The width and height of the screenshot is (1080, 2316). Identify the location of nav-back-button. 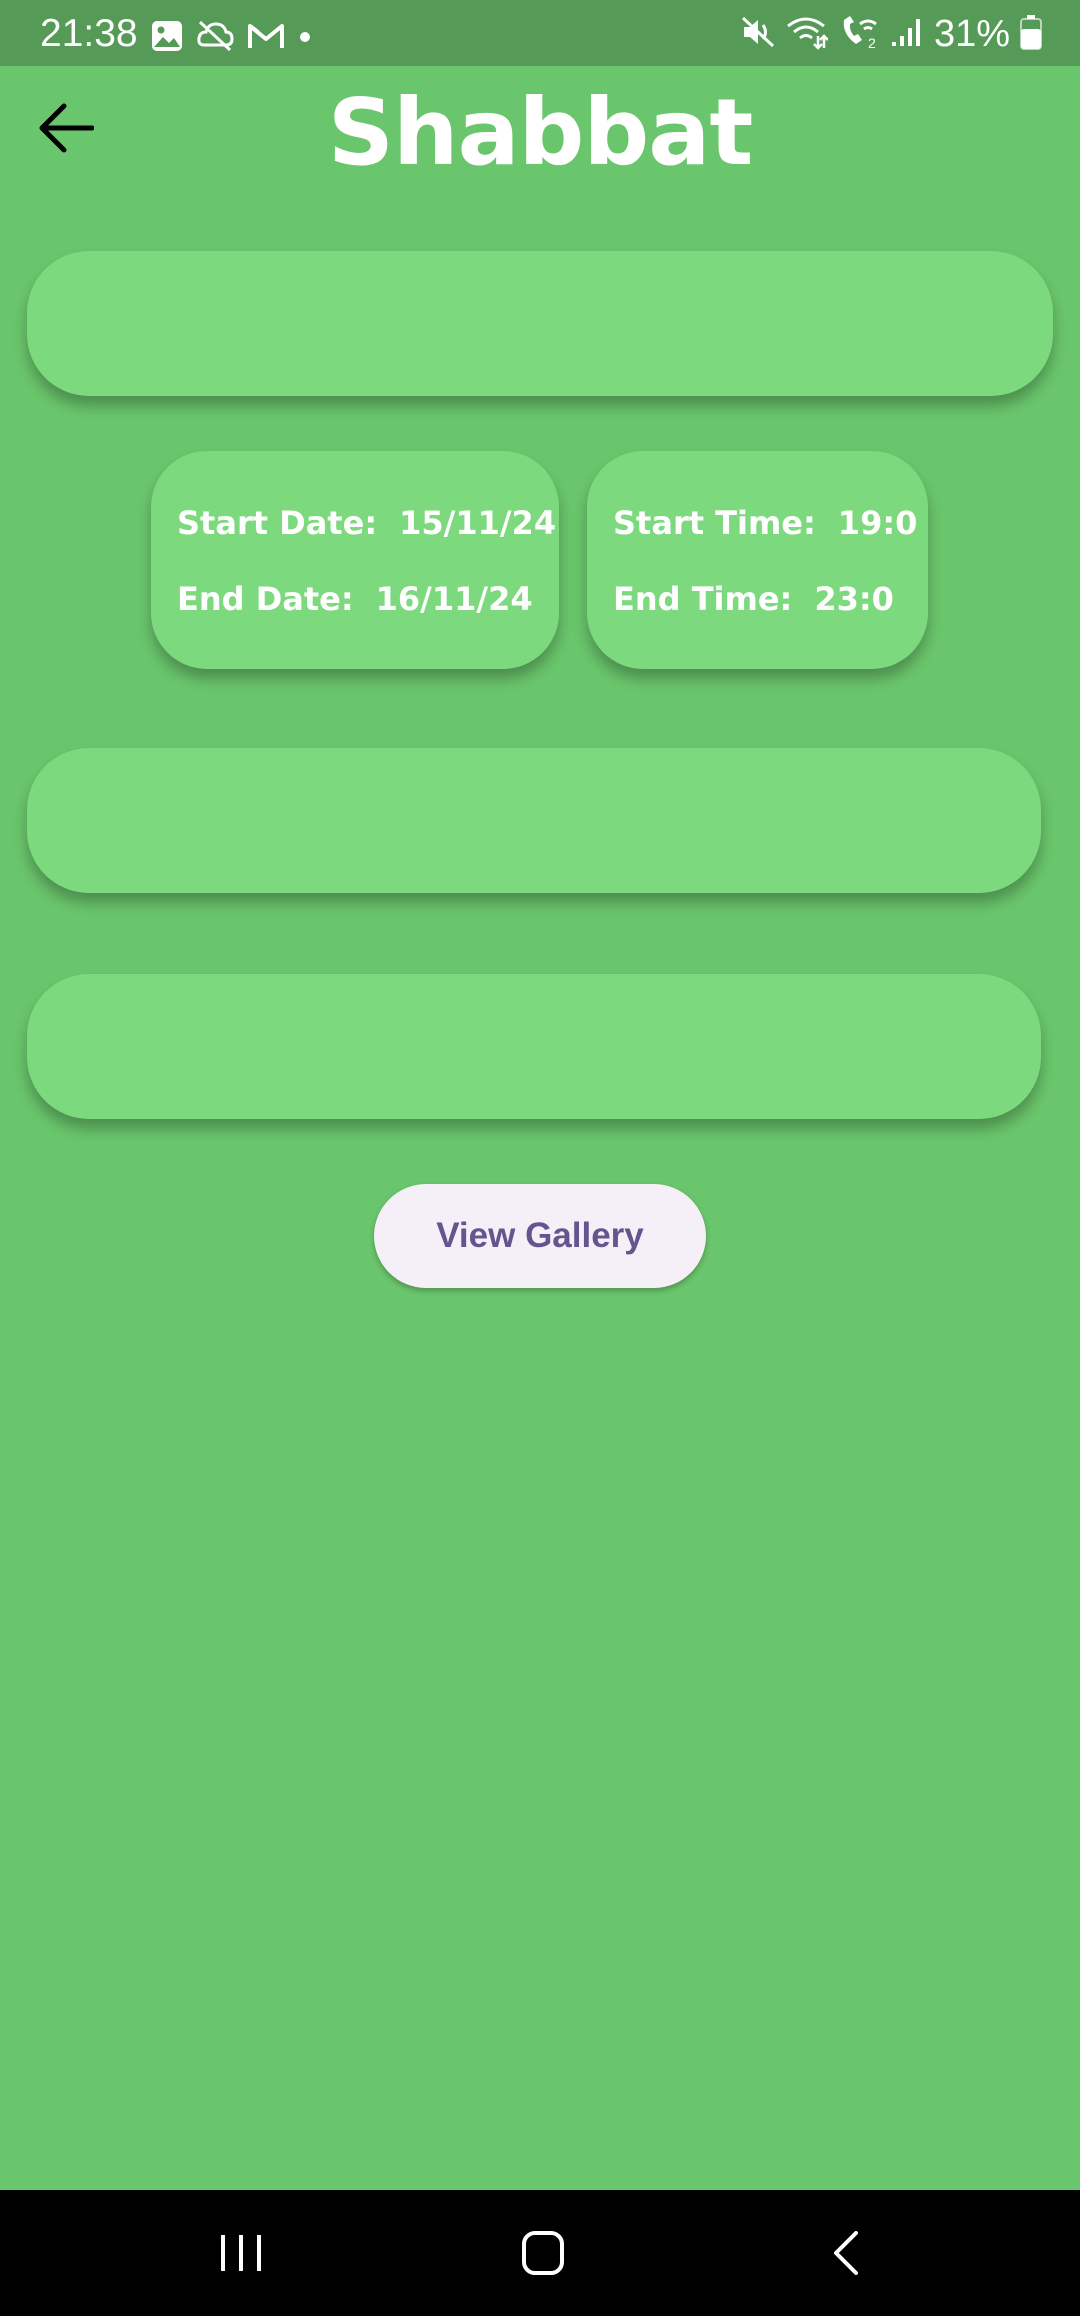
(846, 2253).